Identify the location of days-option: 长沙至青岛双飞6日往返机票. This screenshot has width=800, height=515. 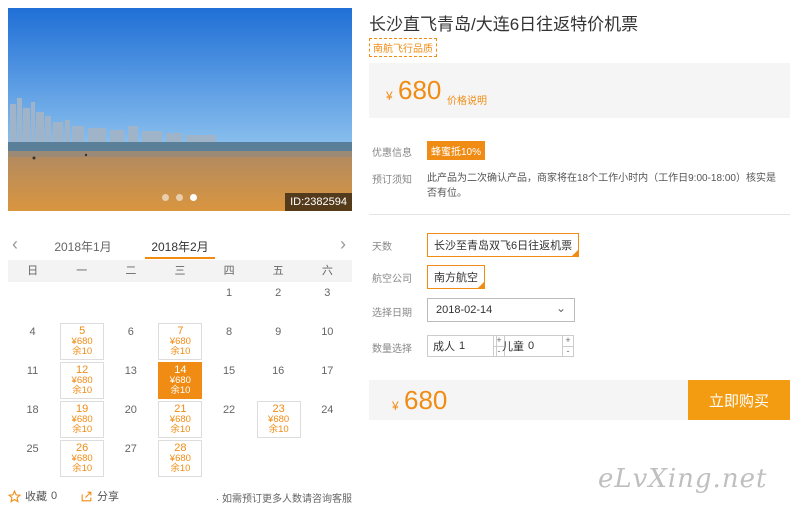
(503, 245).